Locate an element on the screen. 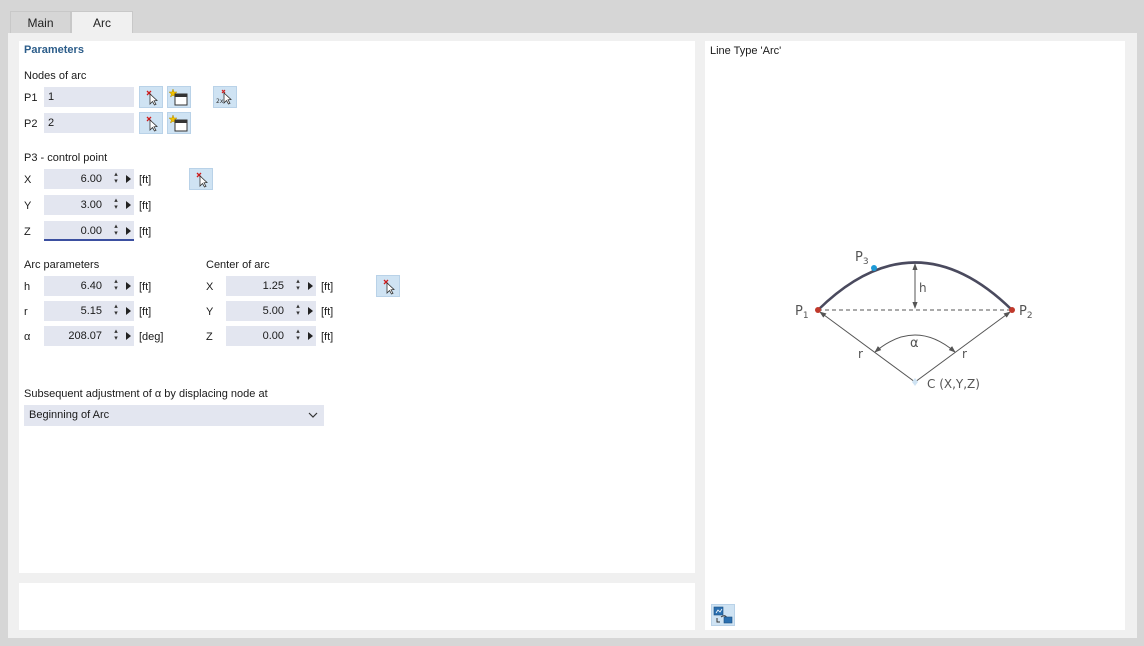 This screenshot has width=1144, height=646. tab-main: Main is located at coordinates (40, 22).